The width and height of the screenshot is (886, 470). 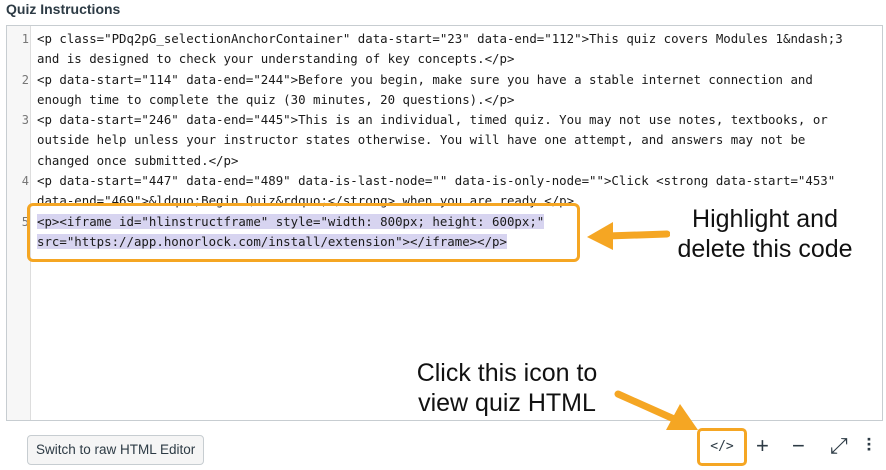 I want to click on html-code-view-icon: </>, so click(x=722, y=447).